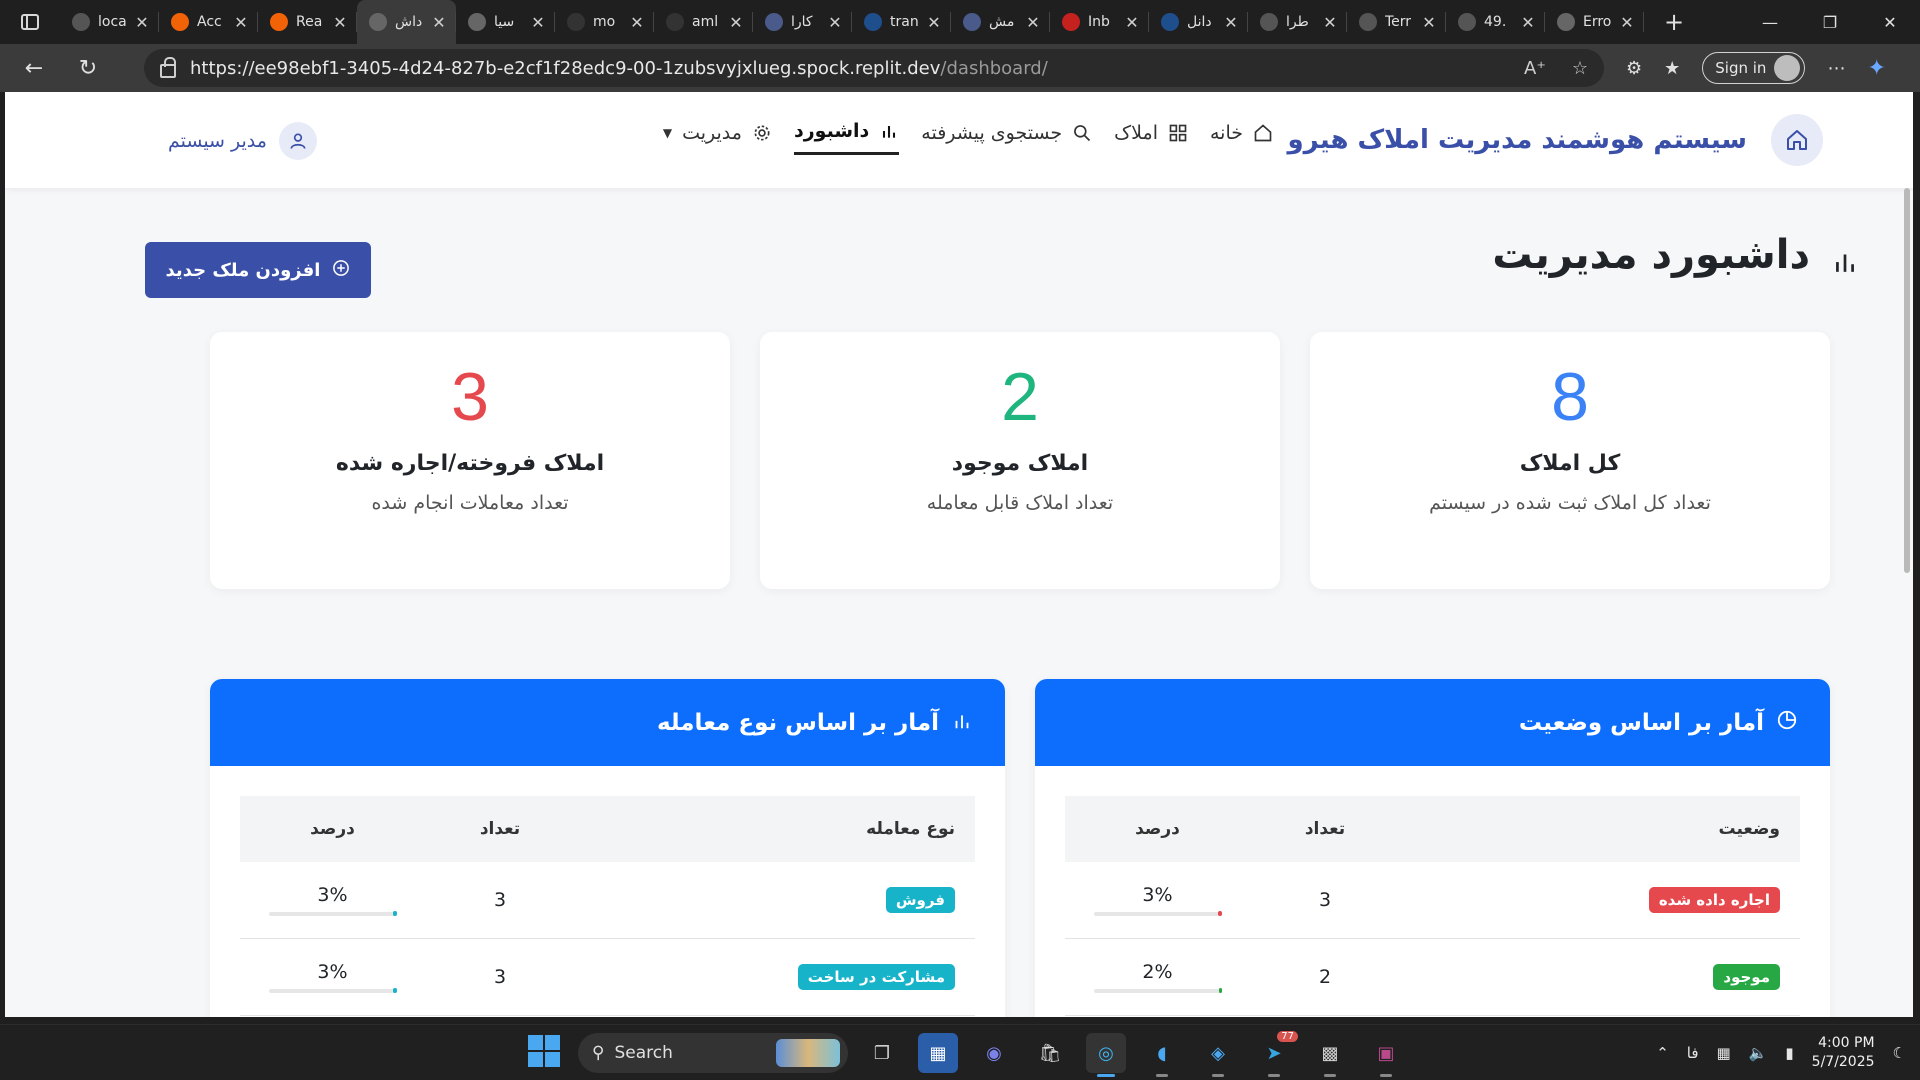  What do you see at coordinates (1396, 22) in the screenshot?
I see `browser-tab: Terr ✕` at bounding box center [1396, 22].